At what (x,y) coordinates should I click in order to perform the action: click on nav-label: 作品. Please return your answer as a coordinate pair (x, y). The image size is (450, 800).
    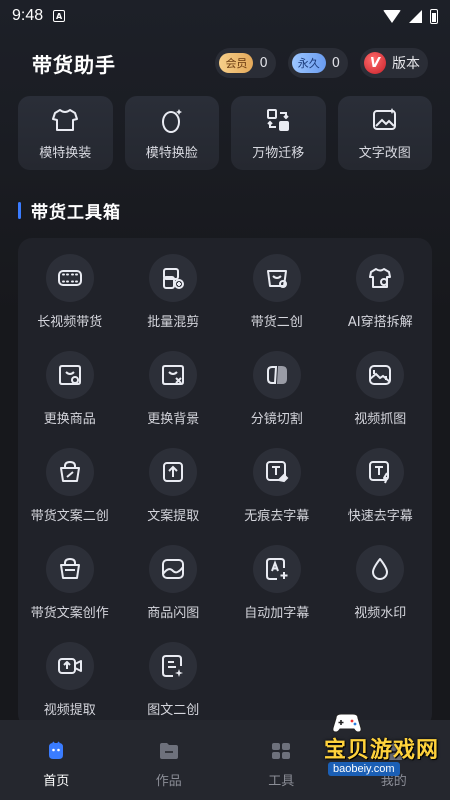
    Looking at the image, I should click on (168, 781).